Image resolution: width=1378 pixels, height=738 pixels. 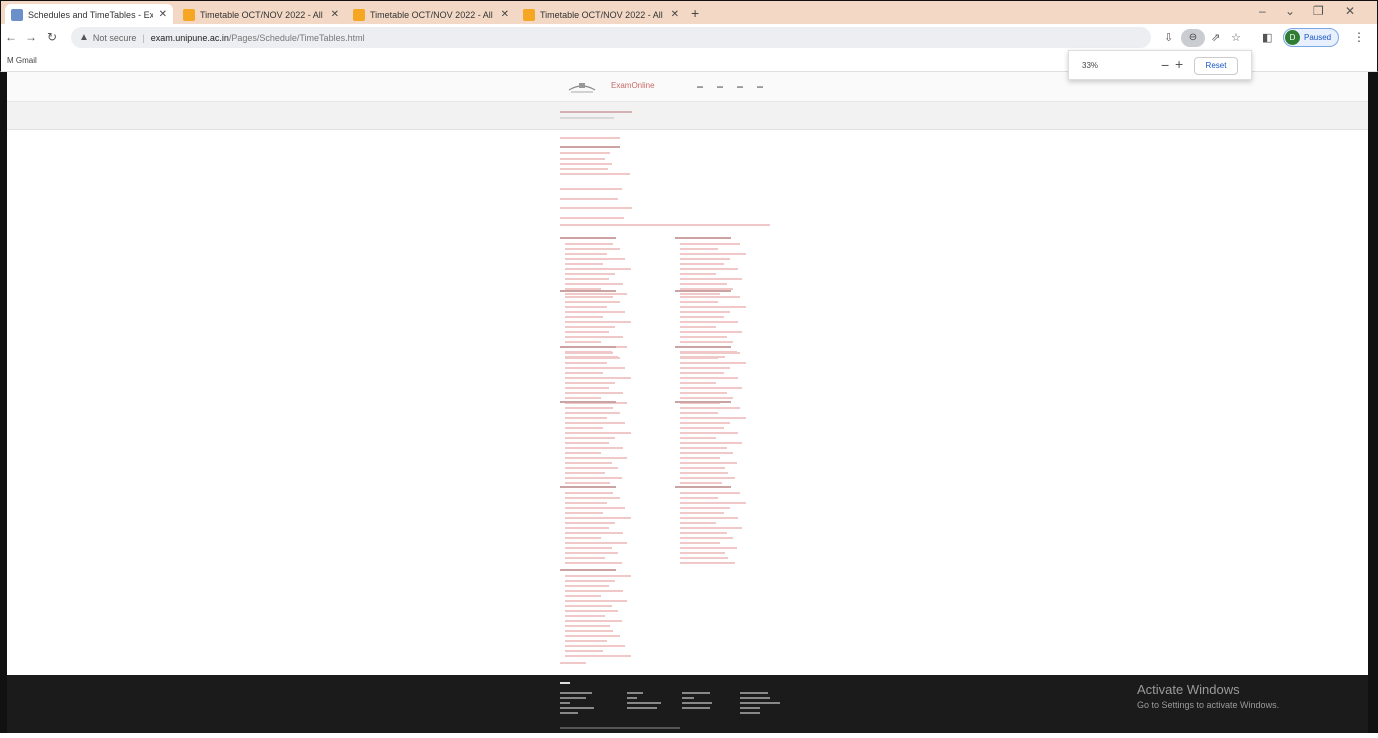 What do you see at coordinates (431, 14) in the screenshot?
I see `tab-timetable-2: Timetable OCT/NOV 2022 - All ✕` at bounding box center [431, 14].